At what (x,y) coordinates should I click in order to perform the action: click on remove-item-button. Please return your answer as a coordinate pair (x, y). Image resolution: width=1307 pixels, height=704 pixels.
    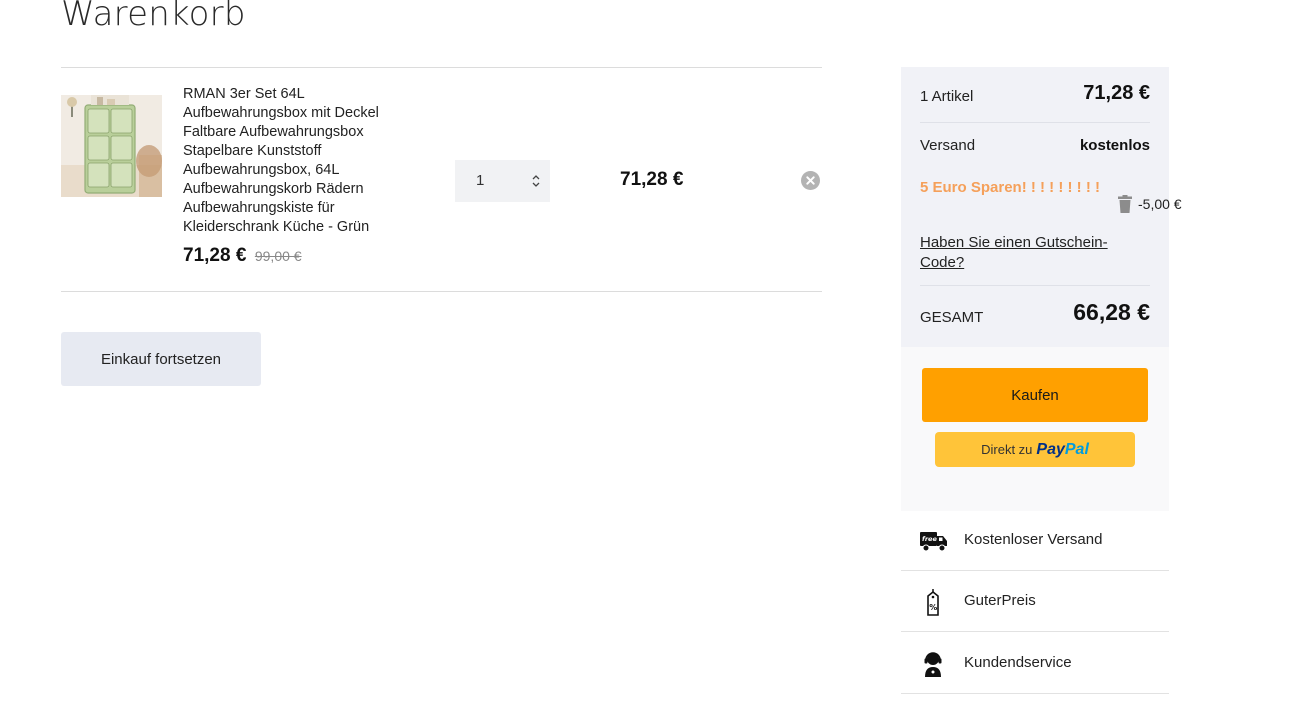
    Looking at the image, I should click on (810, 180).